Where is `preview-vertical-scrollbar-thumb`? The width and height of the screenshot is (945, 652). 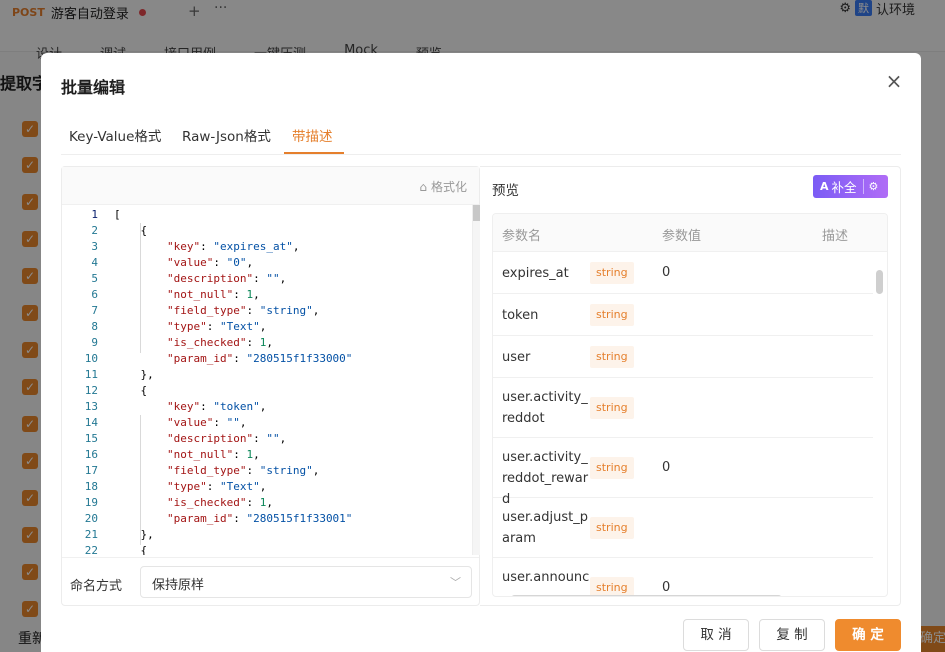 preview-vertical-scrollbar-thumb is located at coordinates (879, 282).